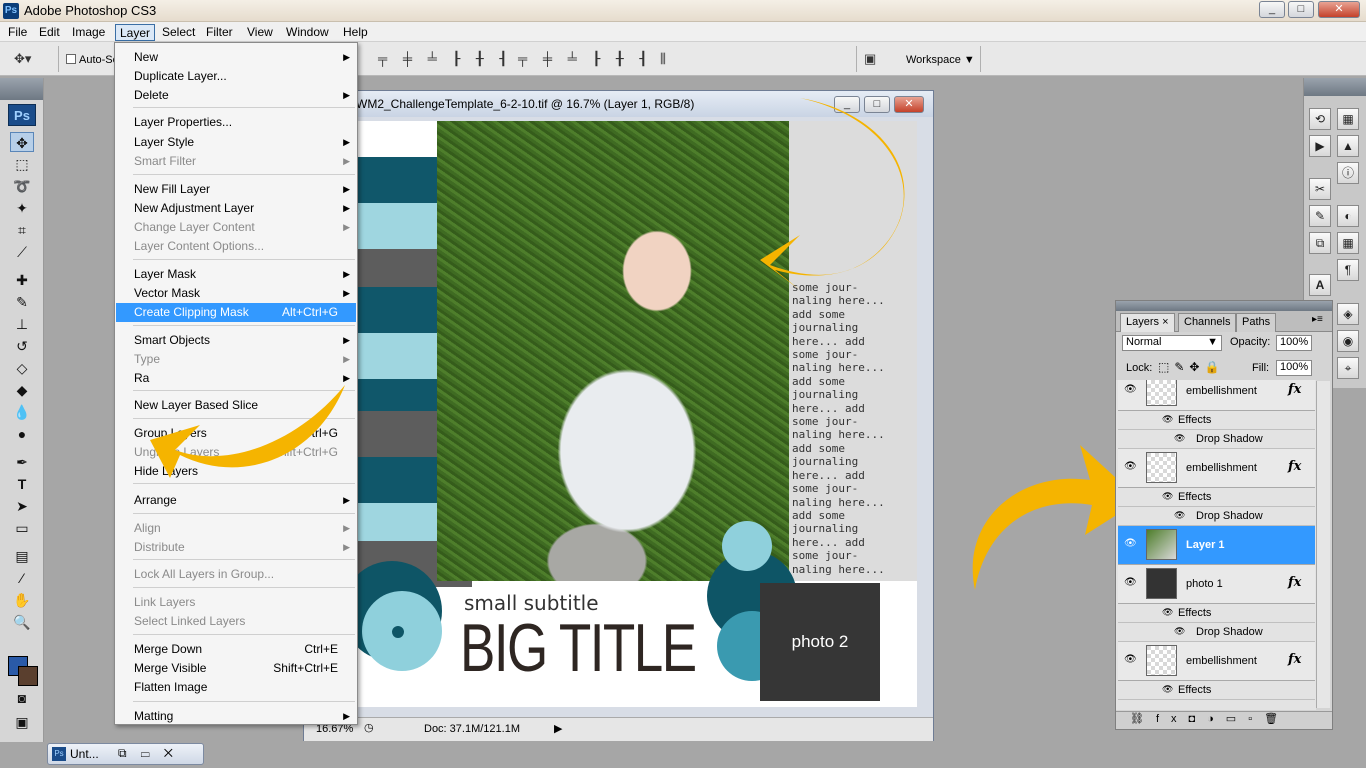 Image resolution: width=1366 pixels, height=768 pixels. Describe the element at coordinates (585, 59) in the screenshot. I see `distribute-icons: ╤ ╪ ╧ ┠ ╂ ┨` at that location.